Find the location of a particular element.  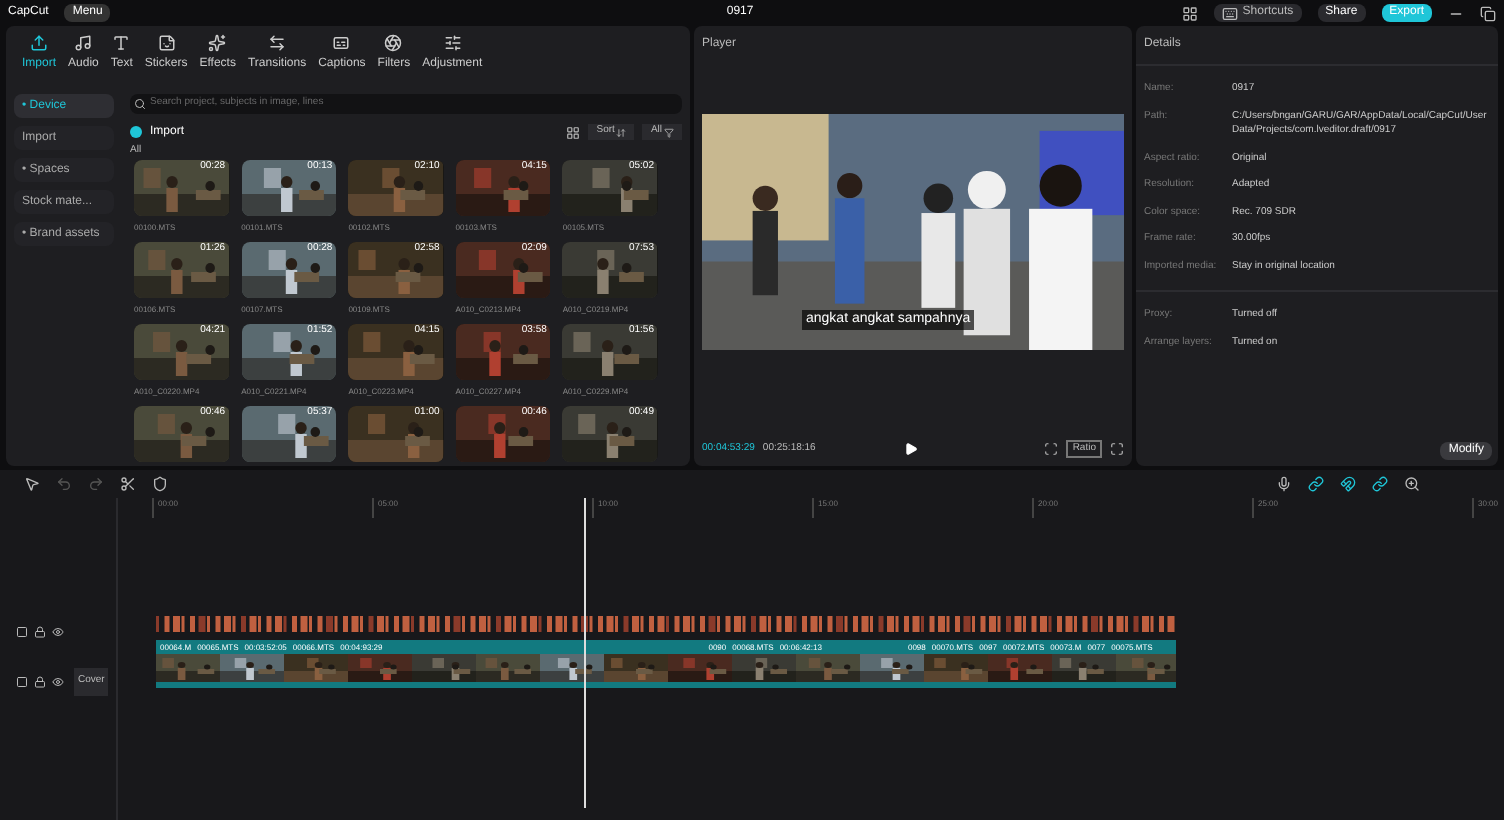

layout-icon is located at coordinates (1190, 13).